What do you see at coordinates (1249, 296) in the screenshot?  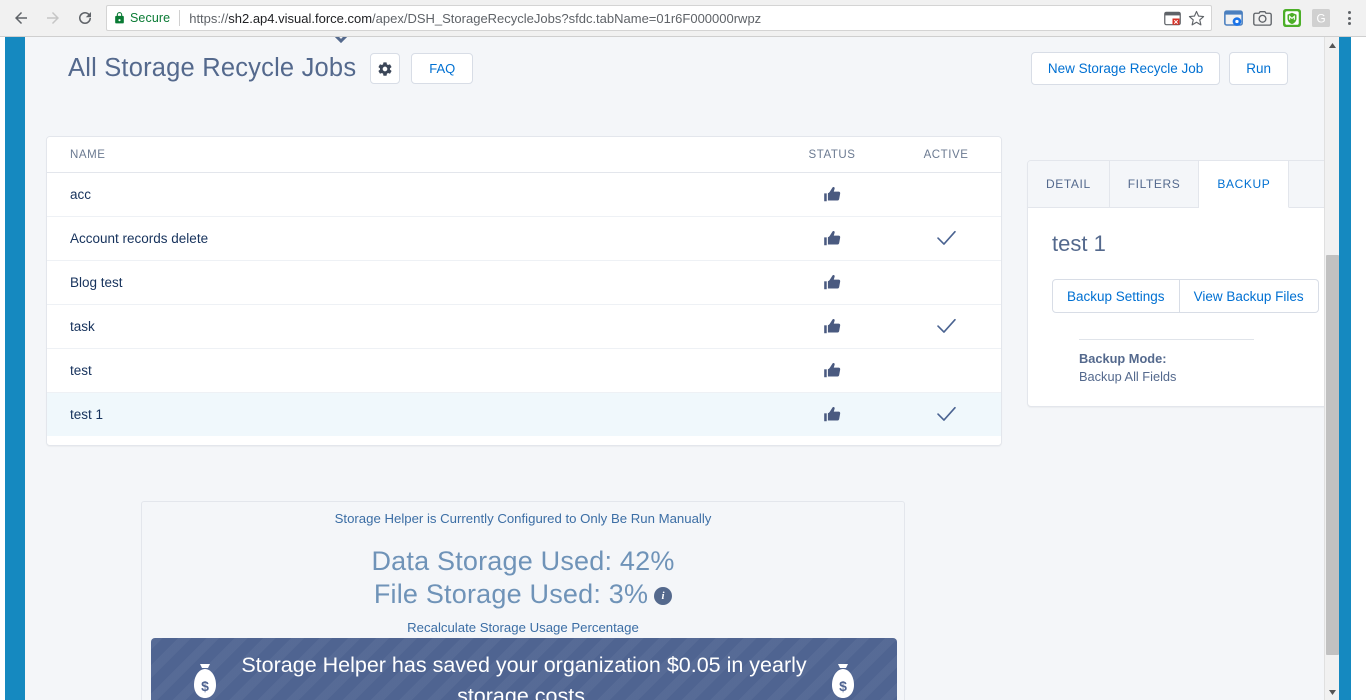 I see `view-backup-files-button: View Backup Files` at bounding box center [1249, 296].